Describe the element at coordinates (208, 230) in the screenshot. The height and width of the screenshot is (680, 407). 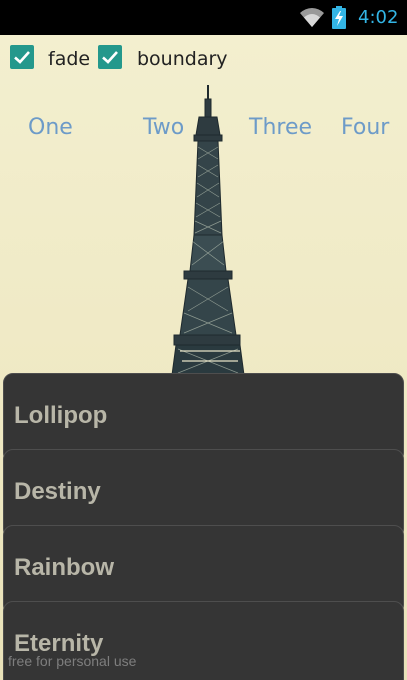
I see `eiffel-tower-image` at that location.